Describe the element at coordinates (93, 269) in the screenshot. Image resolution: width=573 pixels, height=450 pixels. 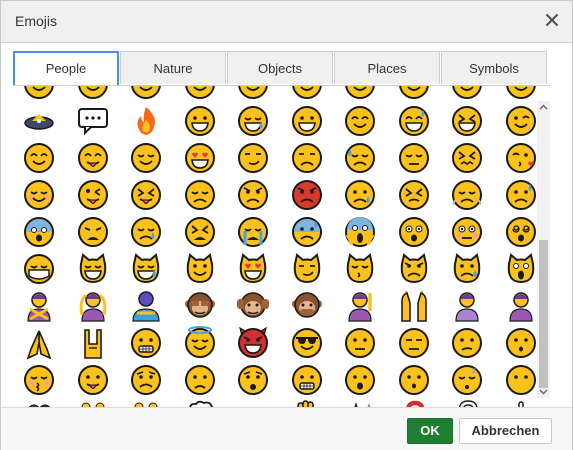
I see `grinning-cat-icon` at that location.